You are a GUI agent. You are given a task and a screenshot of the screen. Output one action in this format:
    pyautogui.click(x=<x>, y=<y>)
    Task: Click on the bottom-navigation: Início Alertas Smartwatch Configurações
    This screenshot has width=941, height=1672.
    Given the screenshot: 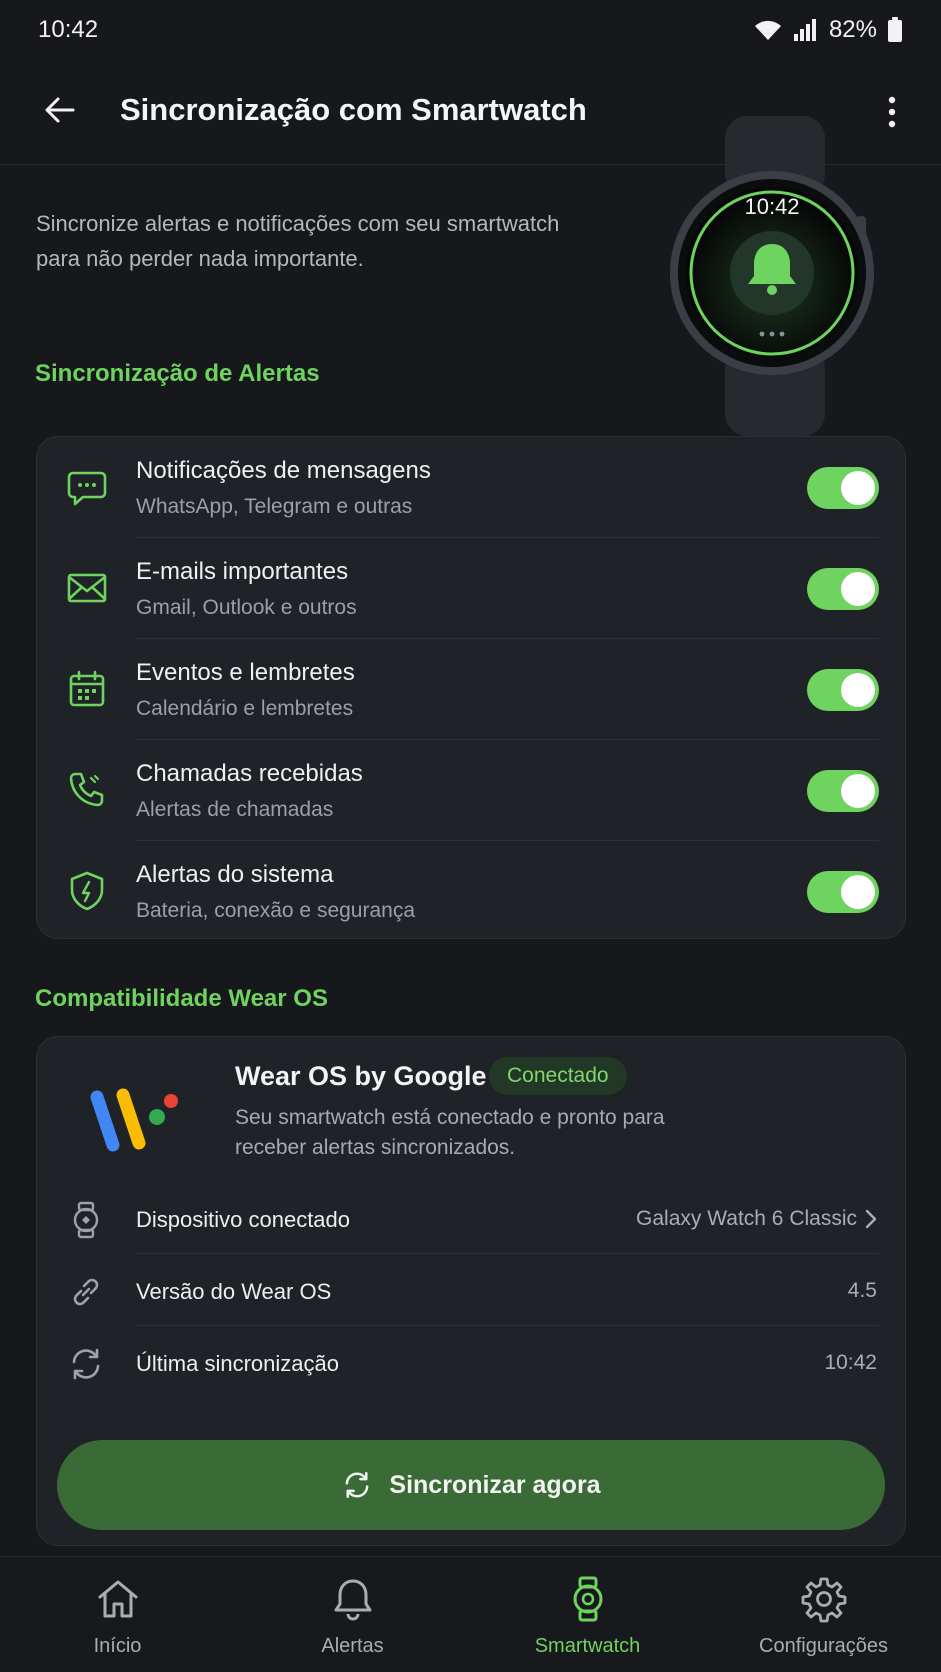 What is the action you would take?
    pyautogui.click(x=470, y=1614)
    